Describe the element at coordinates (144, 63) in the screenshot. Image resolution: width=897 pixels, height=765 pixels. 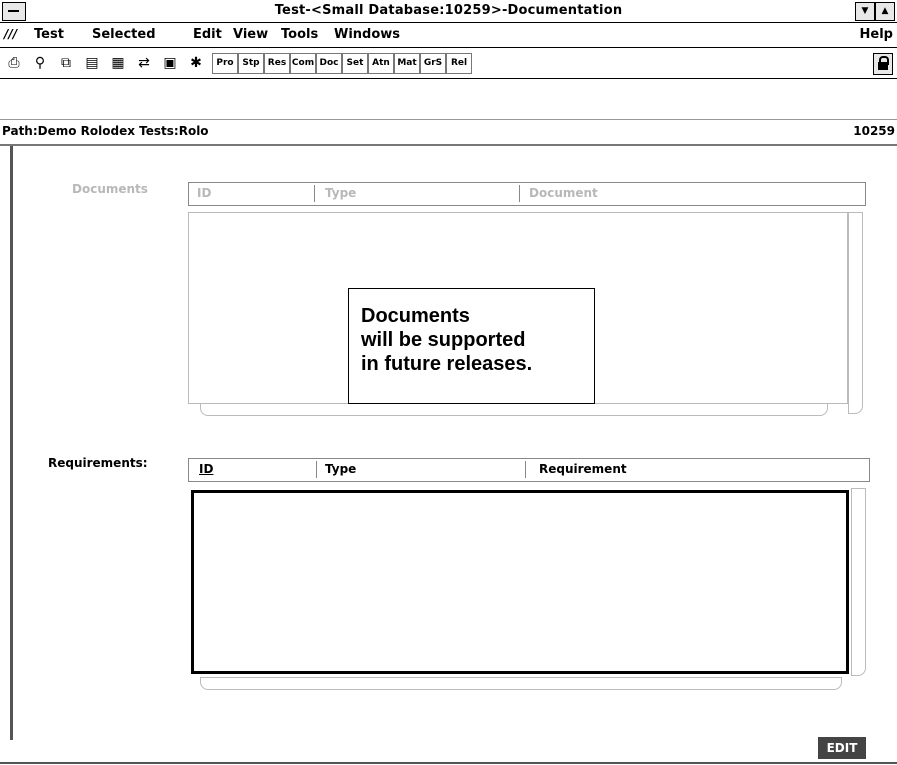
I see `link-icon: ⇄` at that location.